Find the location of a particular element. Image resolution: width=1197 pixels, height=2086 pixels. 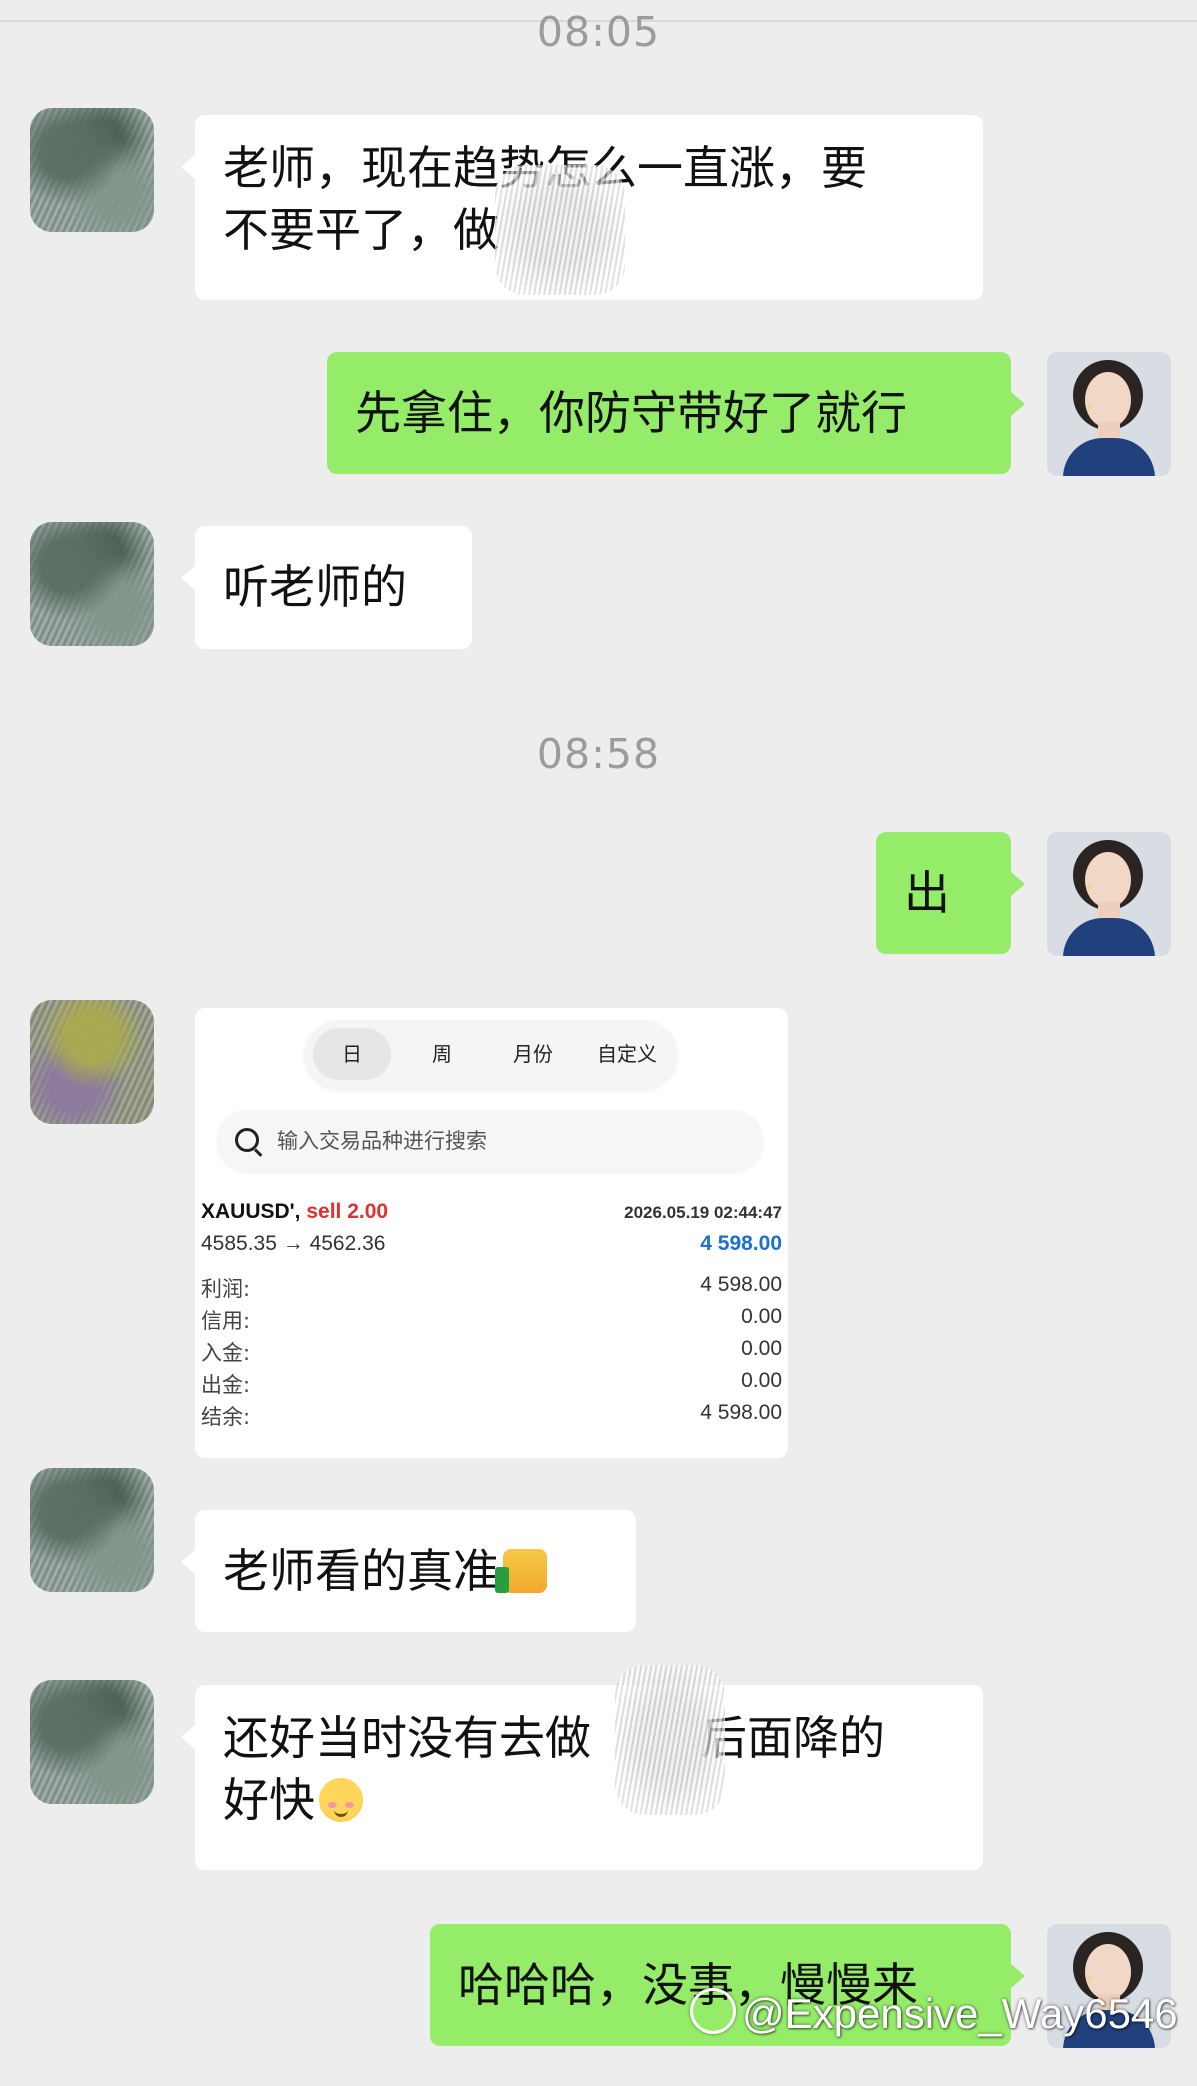

trade-profit: 4 598.00 is located at coordinates (741, 1243).